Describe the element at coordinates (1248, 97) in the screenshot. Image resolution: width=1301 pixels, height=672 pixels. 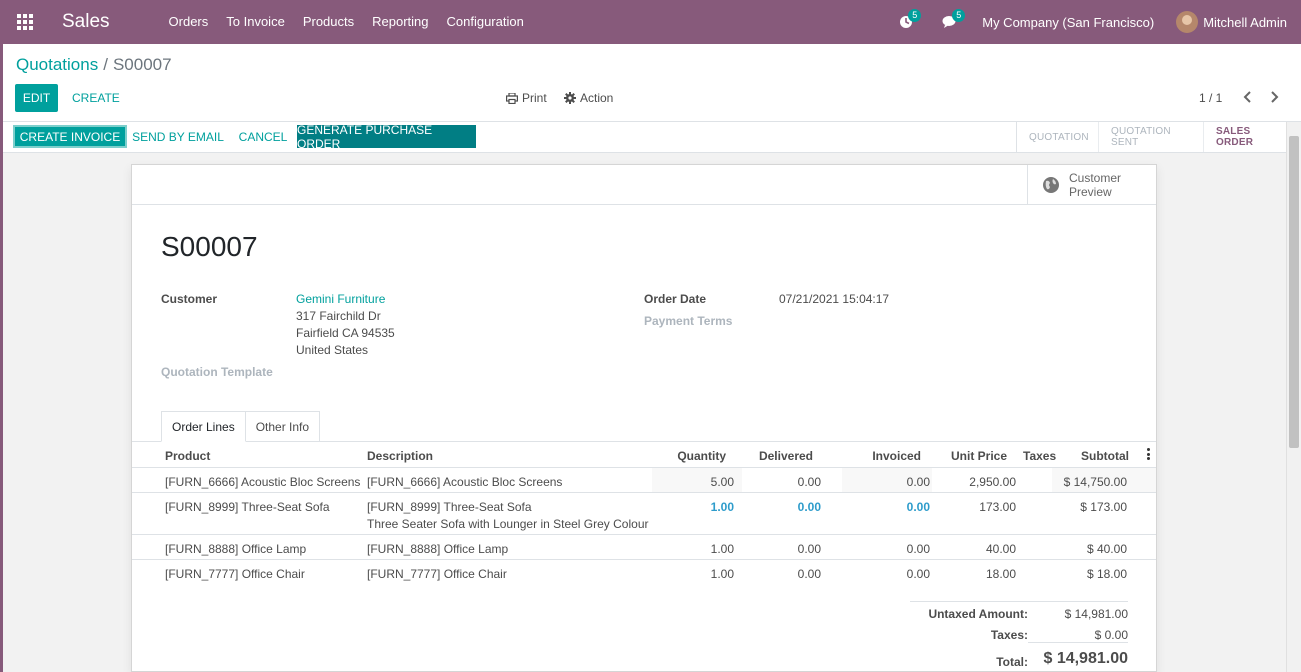
I see `chevron-left-icon` at that location.